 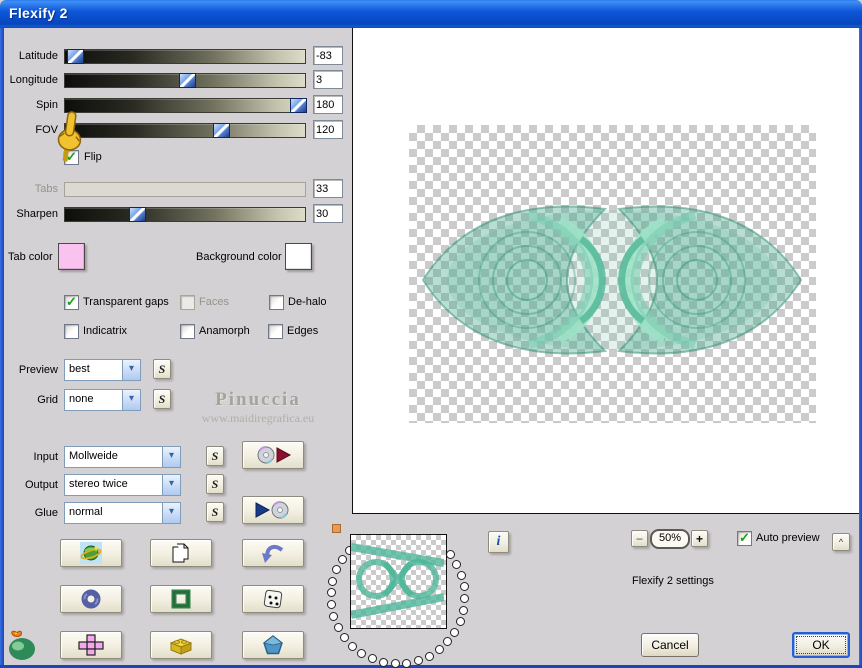 I want to click on input-surprise-button: S, so click(x=215, y=456).